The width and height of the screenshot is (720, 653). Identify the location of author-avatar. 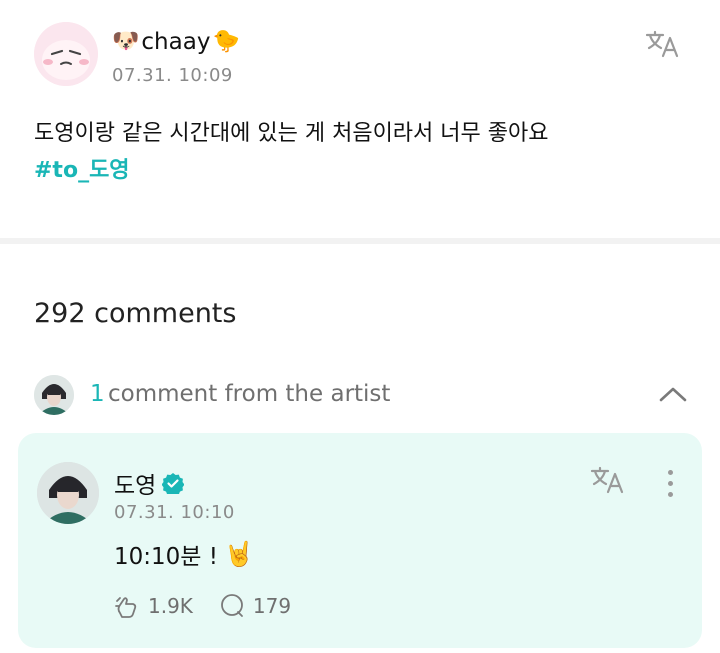
(66, 54).